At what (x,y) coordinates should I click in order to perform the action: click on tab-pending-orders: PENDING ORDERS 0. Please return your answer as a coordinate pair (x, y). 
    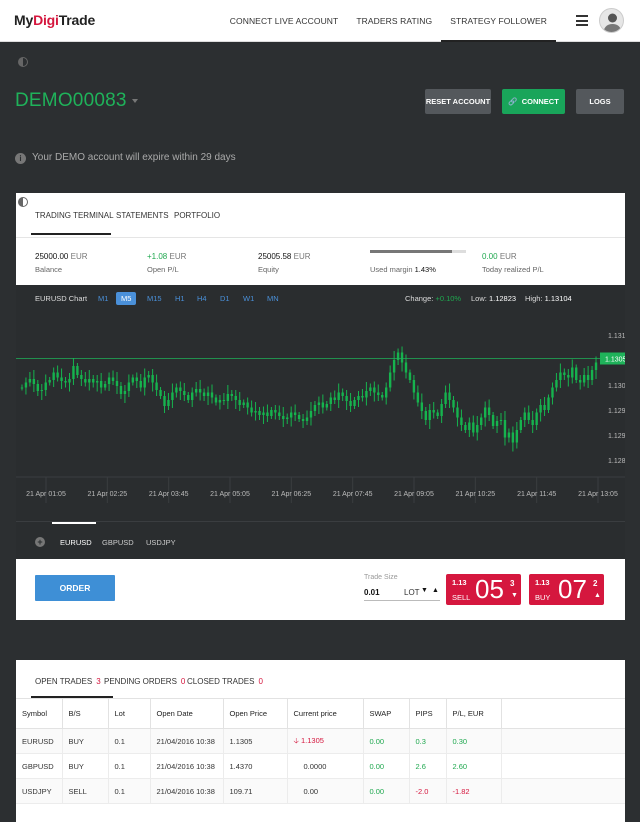
    Looking at the image, I should click on (144, 681).